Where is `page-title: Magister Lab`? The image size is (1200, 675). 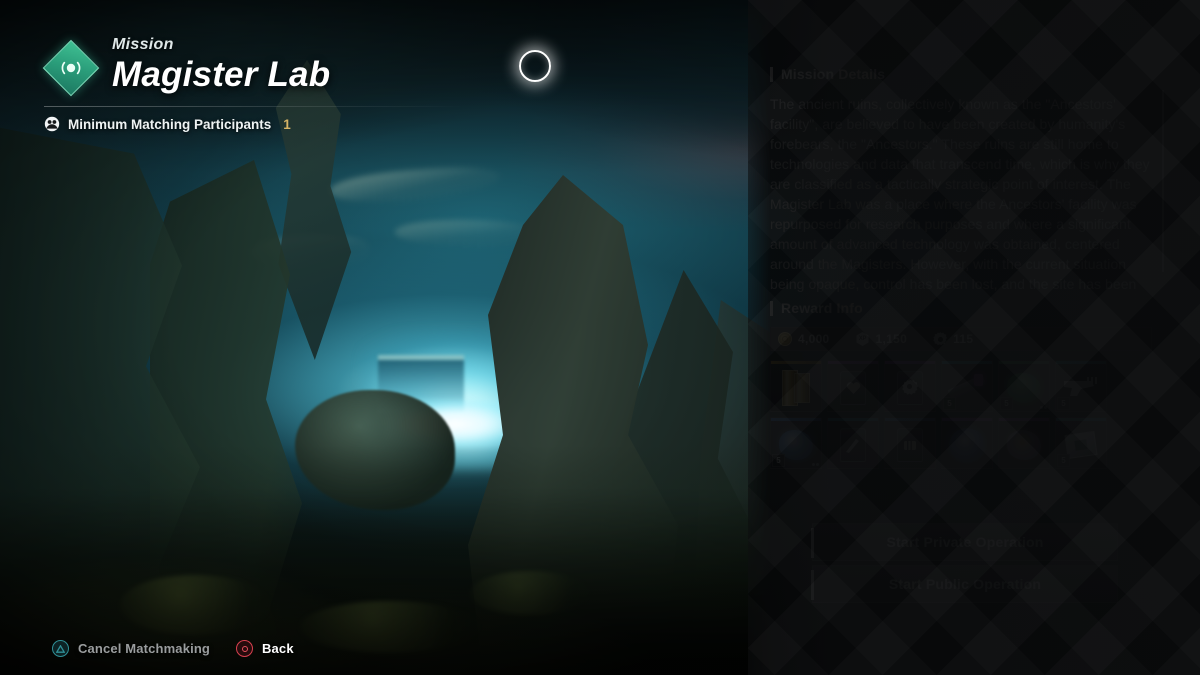
page-title: Magister Lab is located at coordinates (221, 74).